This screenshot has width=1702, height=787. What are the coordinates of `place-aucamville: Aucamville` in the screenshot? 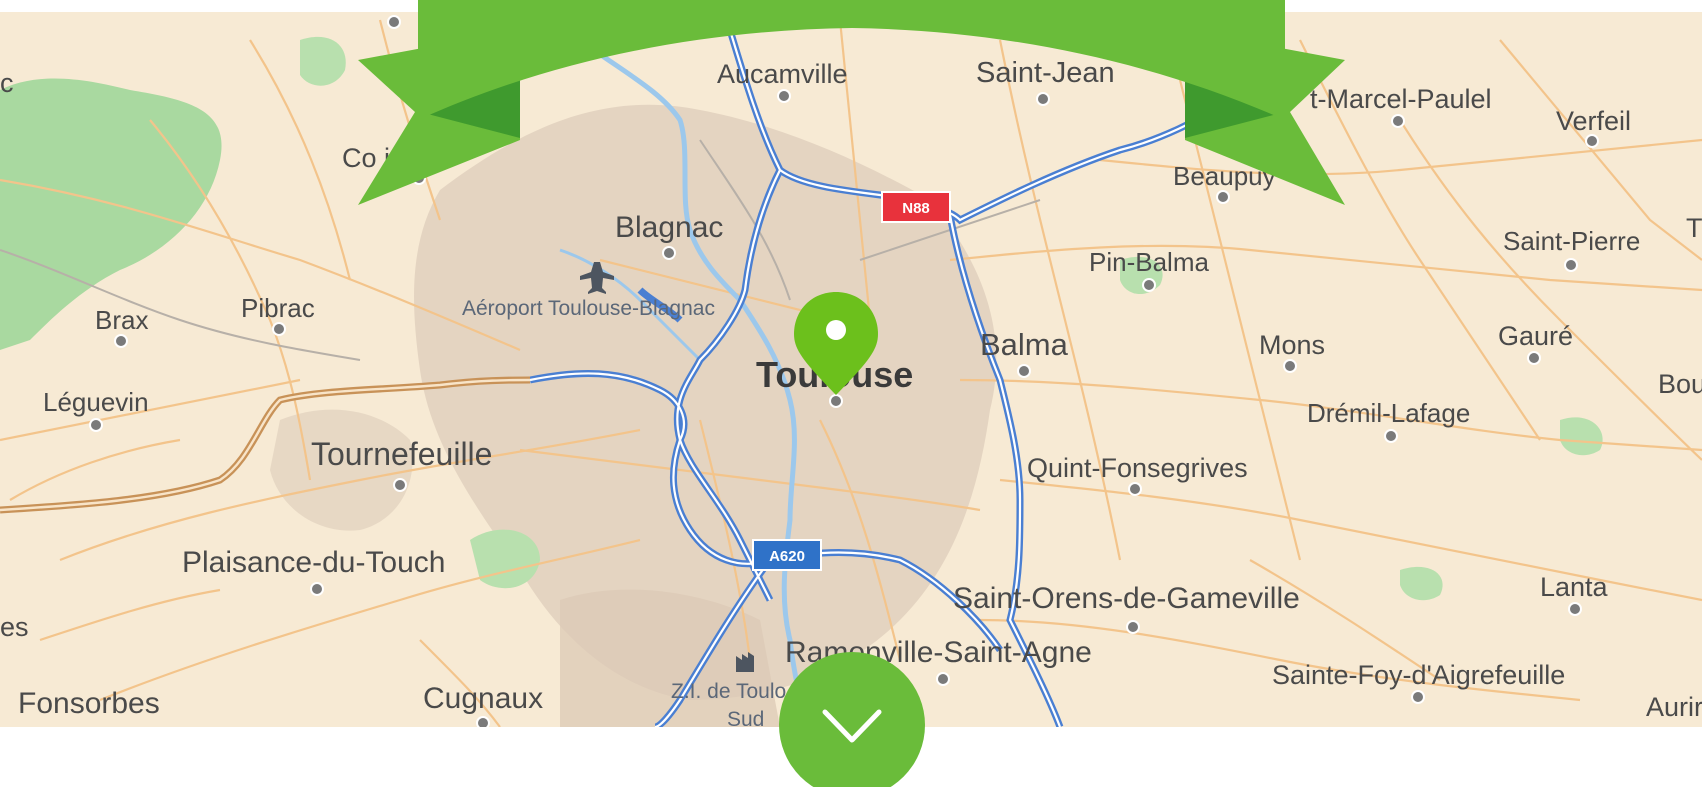 It's located at (782, 74).